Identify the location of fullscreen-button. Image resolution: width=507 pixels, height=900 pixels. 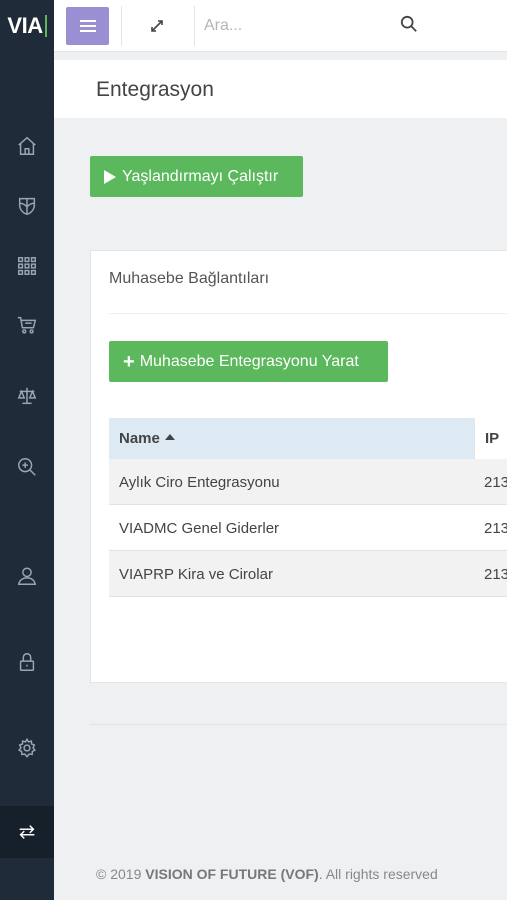
(157, 26).